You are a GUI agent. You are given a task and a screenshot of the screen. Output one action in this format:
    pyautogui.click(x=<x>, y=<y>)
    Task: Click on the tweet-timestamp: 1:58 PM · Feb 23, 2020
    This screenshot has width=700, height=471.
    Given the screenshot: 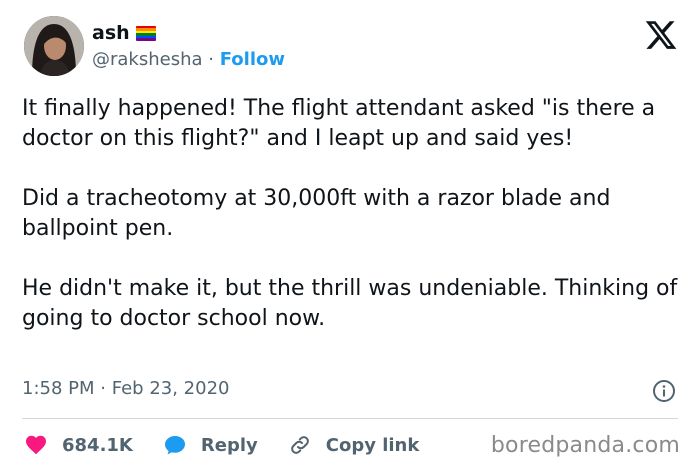 What is the action you would take?
    pyautogui.click(x=125, y=388)
    